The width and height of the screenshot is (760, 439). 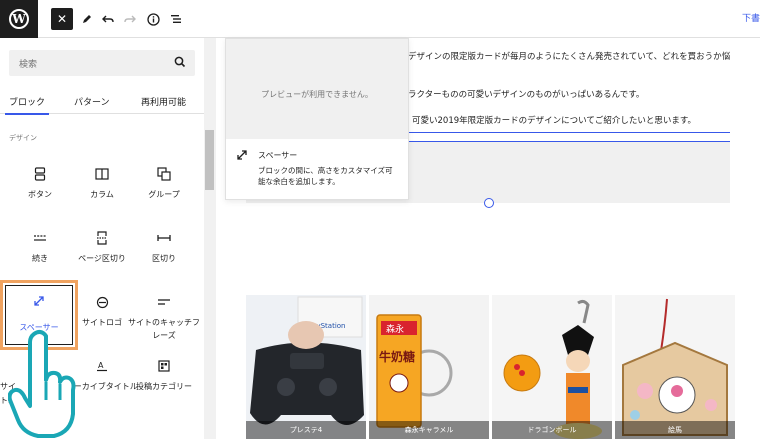 I want to click on tagline-icon, so click(x=164, y=302).